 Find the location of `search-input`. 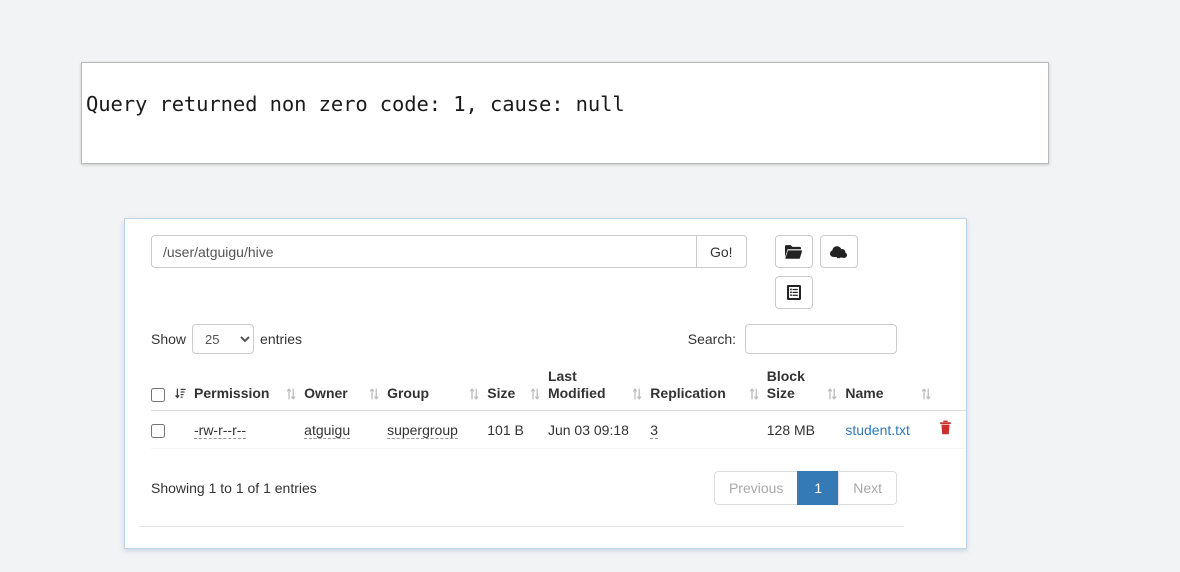

search-input is located at coordinates (821, 339).